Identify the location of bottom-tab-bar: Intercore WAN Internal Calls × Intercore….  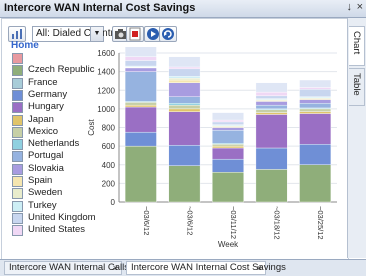
(183, 267).